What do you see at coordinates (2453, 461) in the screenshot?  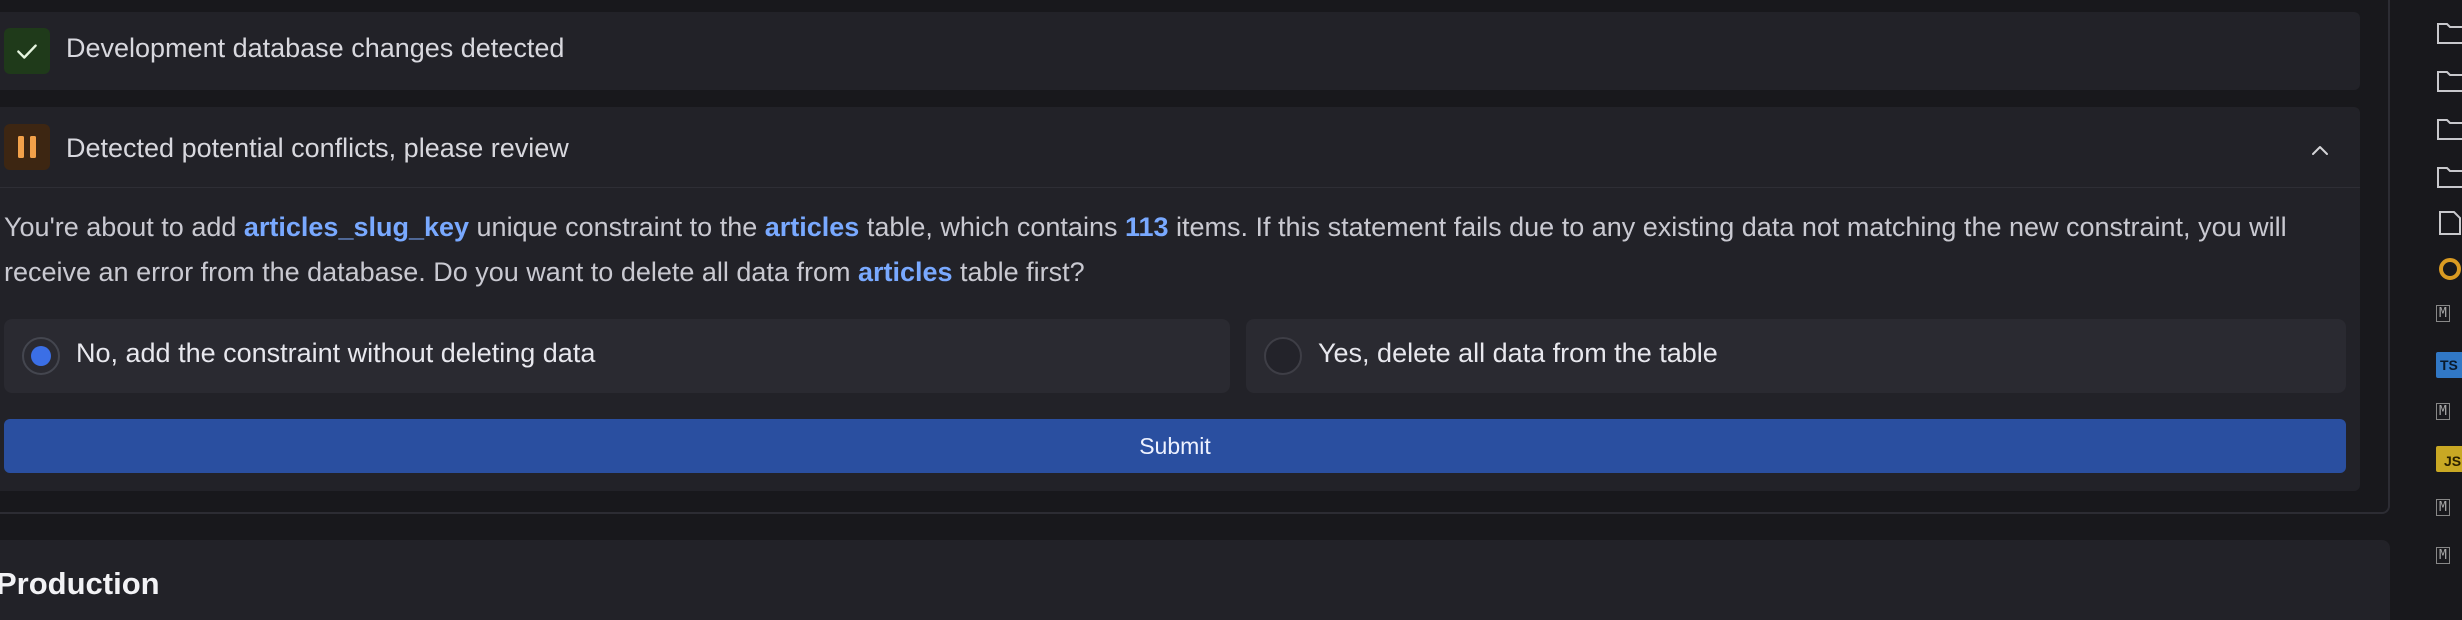 I see `js-badge: JS` at bounding box center [2453, 461].